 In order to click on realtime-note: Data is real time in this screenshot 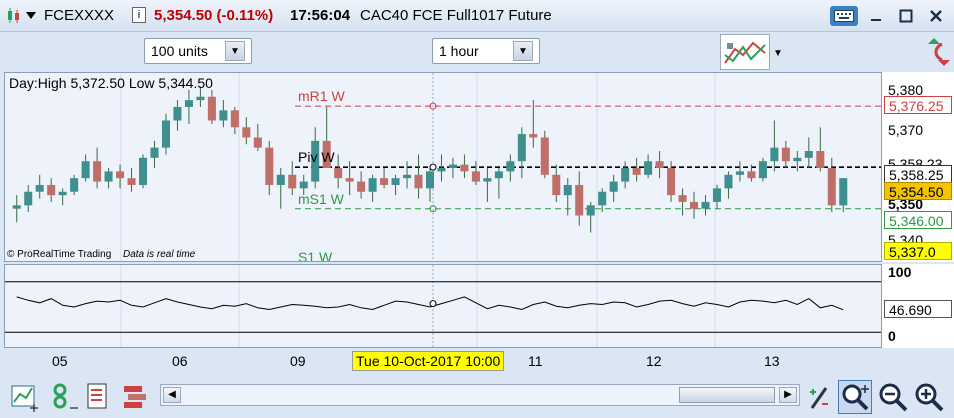, I will do `click(159, 254)`.